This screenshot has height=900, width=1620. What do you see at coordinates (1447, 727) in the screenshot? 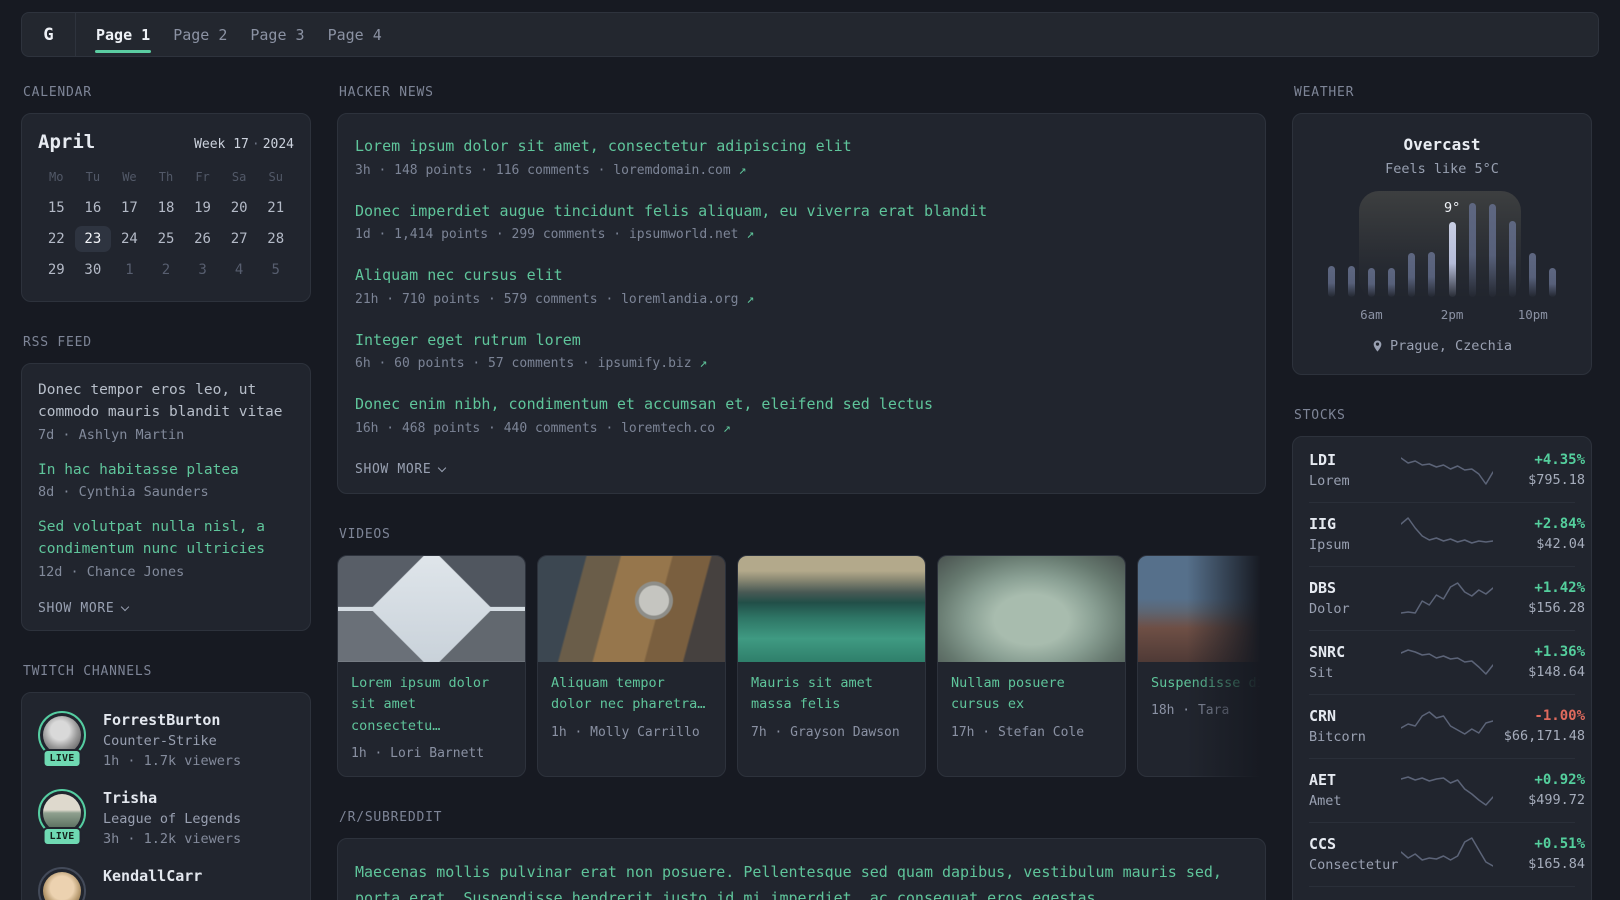
I see `stock-row: CRN Bitcorn -1.00% $66,171.48` at bounding box center [1447, 727].